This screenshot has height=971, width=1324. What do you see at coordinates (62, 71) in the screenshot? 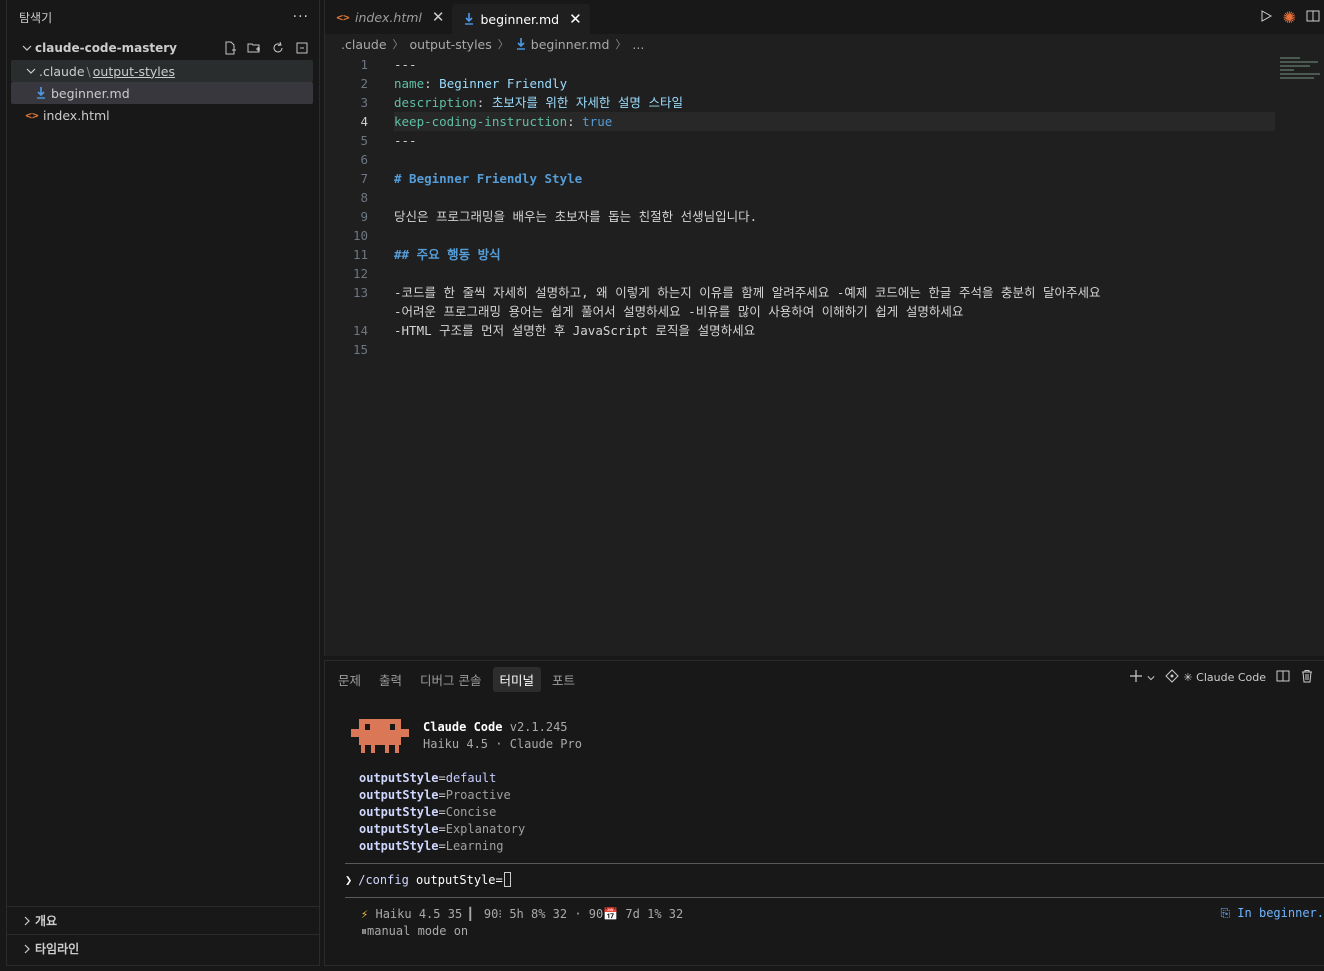
I see `folder-label-claude: .claude` at bounding box center [62, 71].